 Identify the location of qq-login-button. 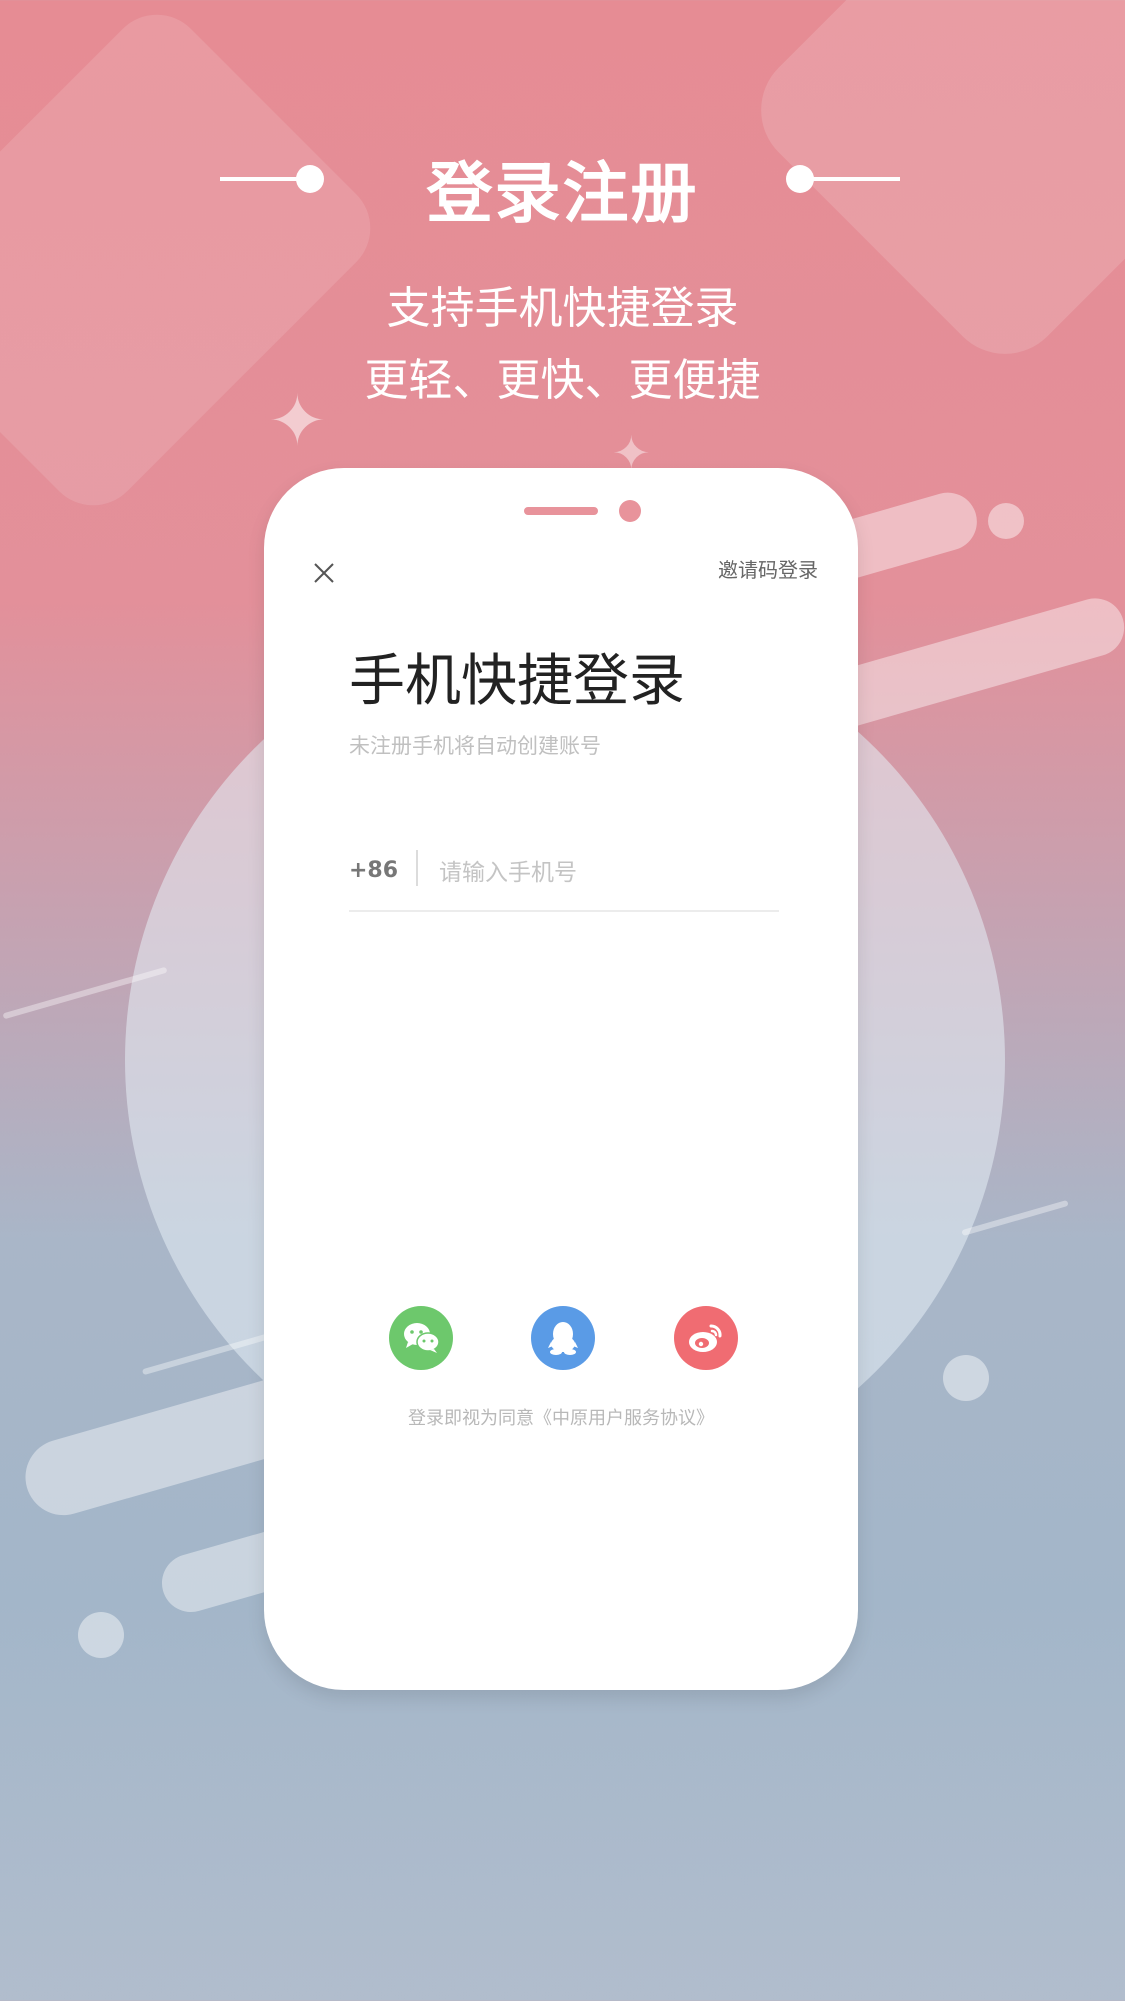
(563, 1338).